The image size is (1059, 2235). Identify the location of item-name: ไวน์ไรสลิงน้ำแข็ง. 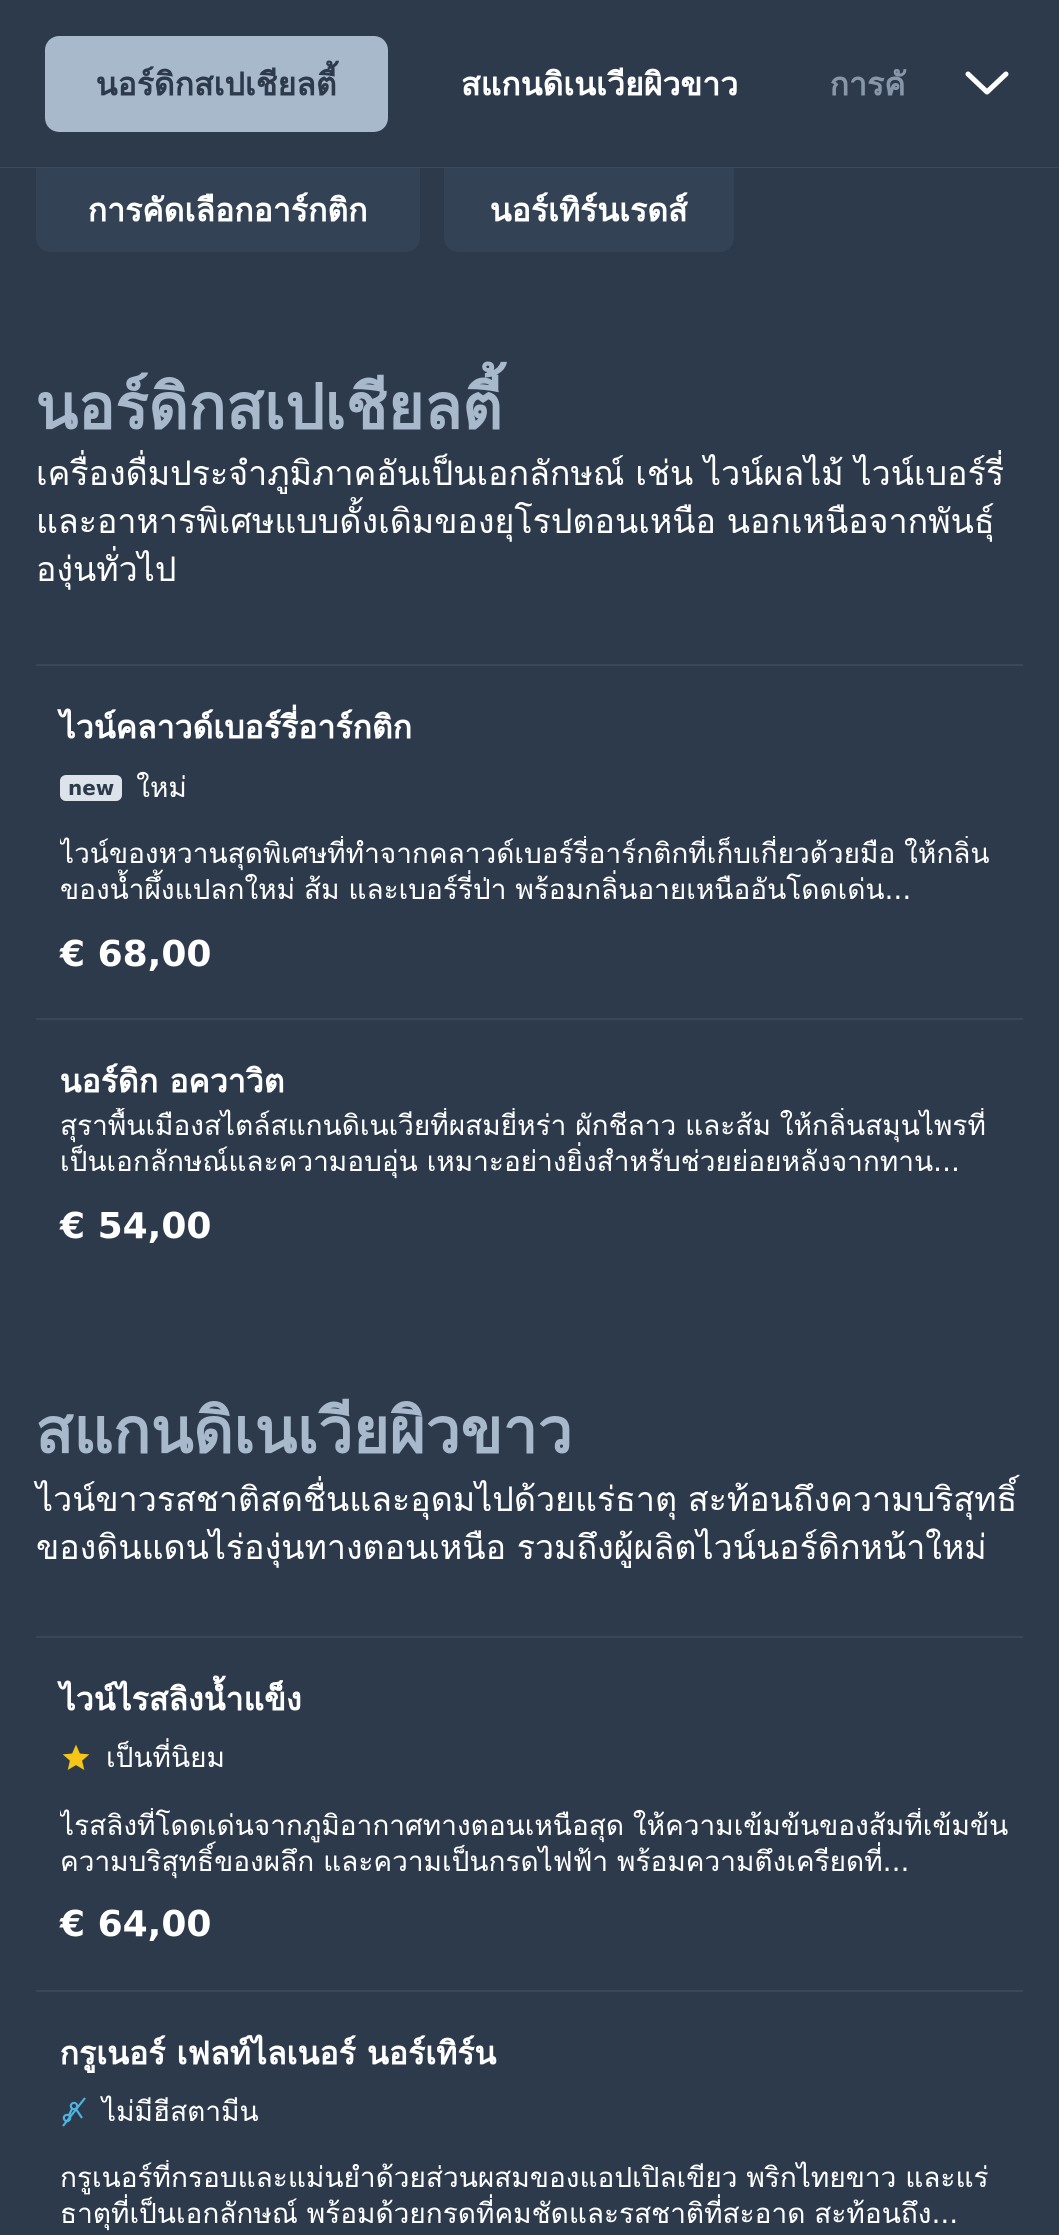
(181, 1699).